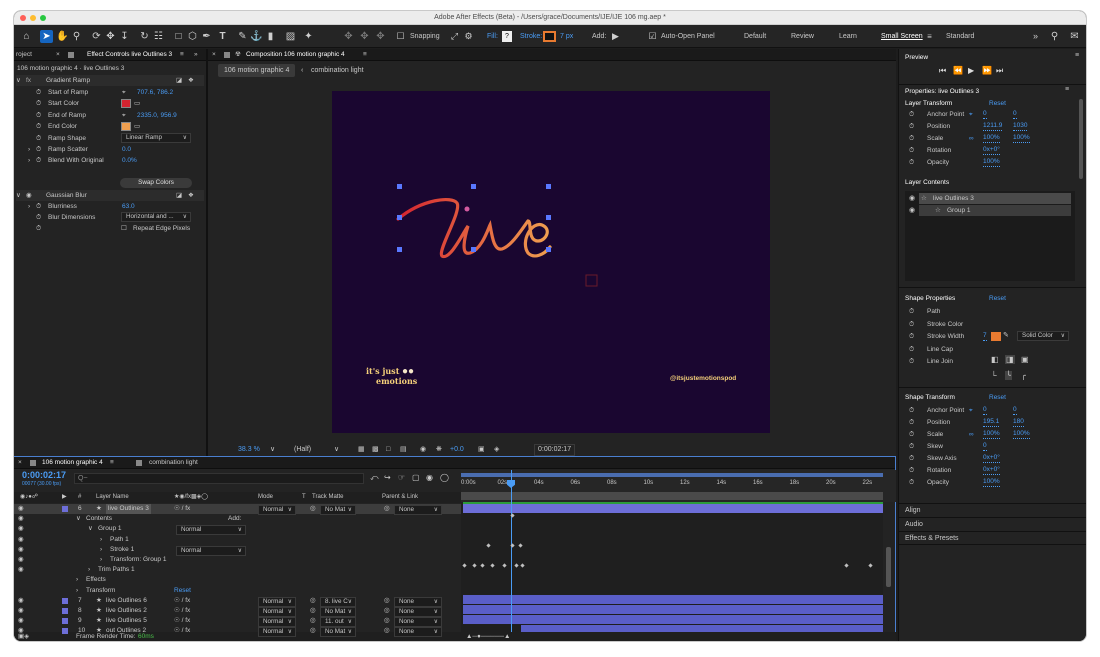 The image size is (1100, 657). Describe the element at coordinates (929, 36) in the screenshot. I see `workspace-menu-icon: ≡` at that location.